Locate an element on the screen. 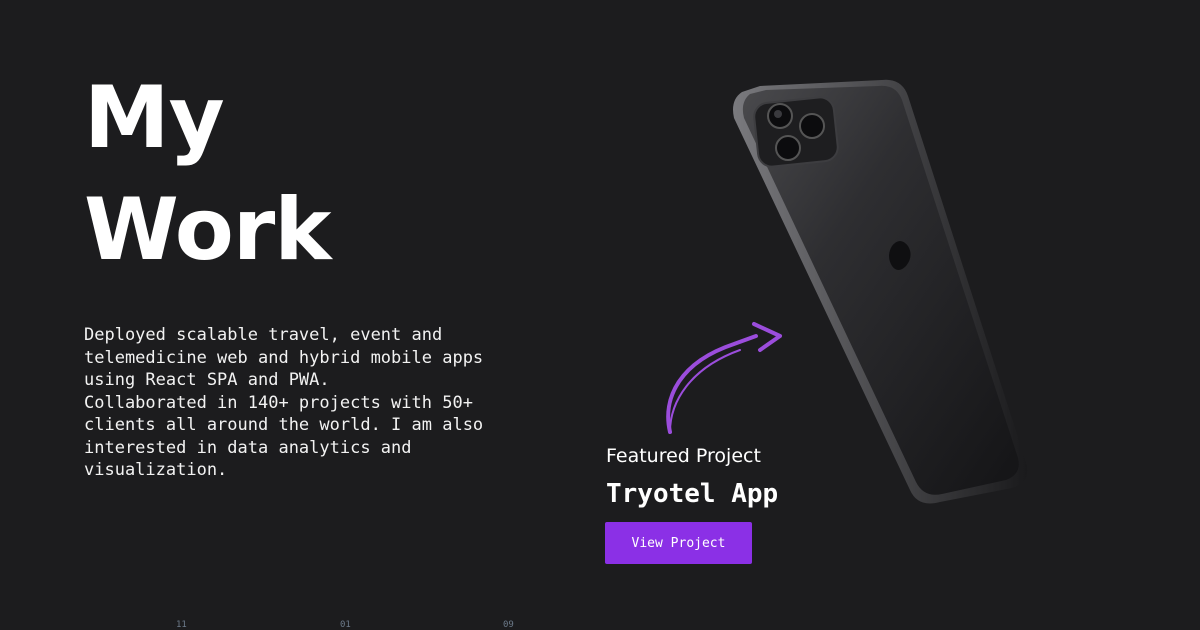  featured-project-label: Featured Project is located at coordinates (683, 456).